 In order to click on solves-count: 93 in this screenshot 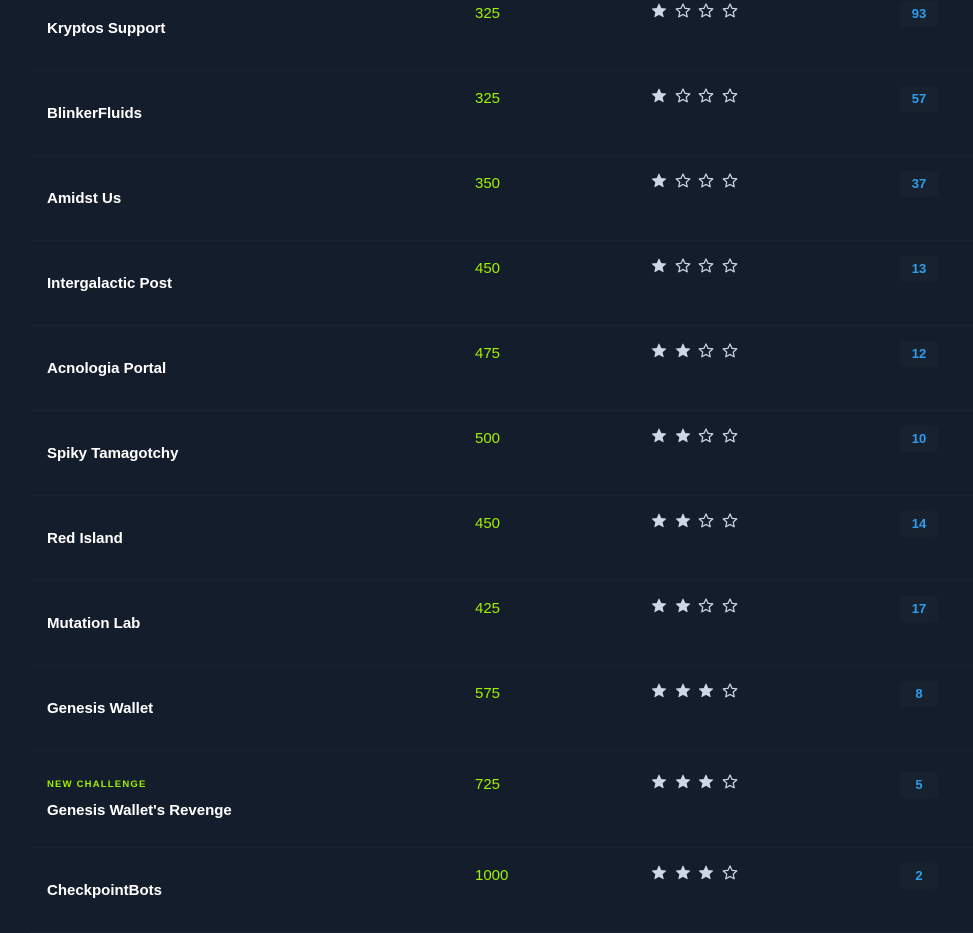, I will do `click(919, 14)`.